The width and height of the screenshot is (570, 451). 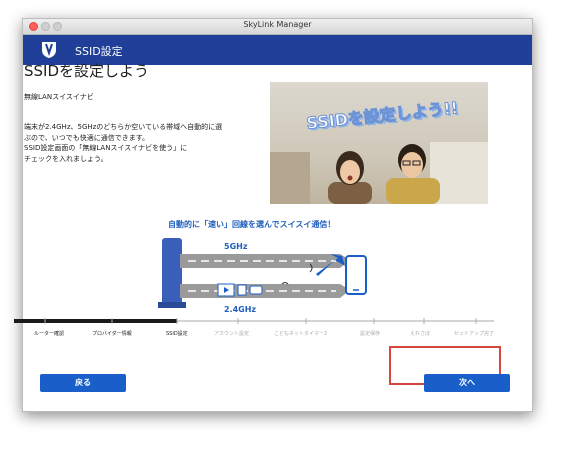 I want to click on person-left, so click(x=350, y=177).